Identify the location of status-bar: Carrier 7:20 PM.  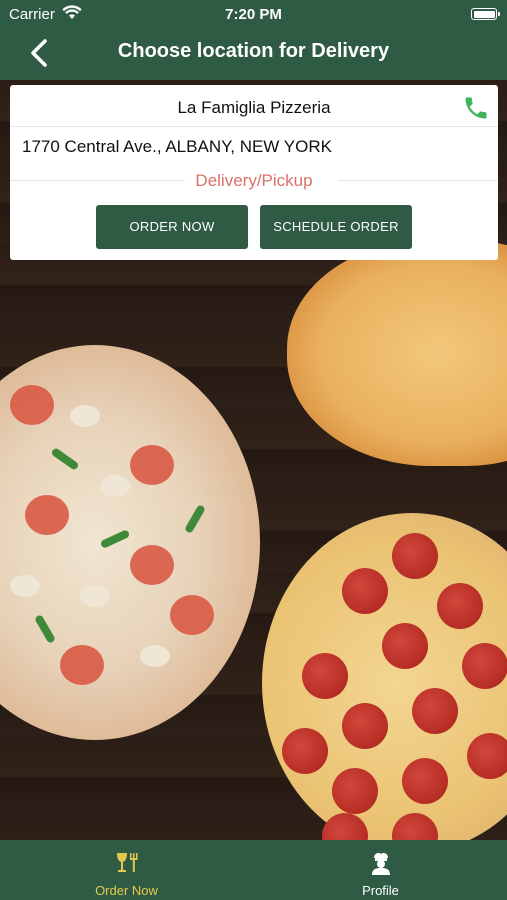
(253, 14).